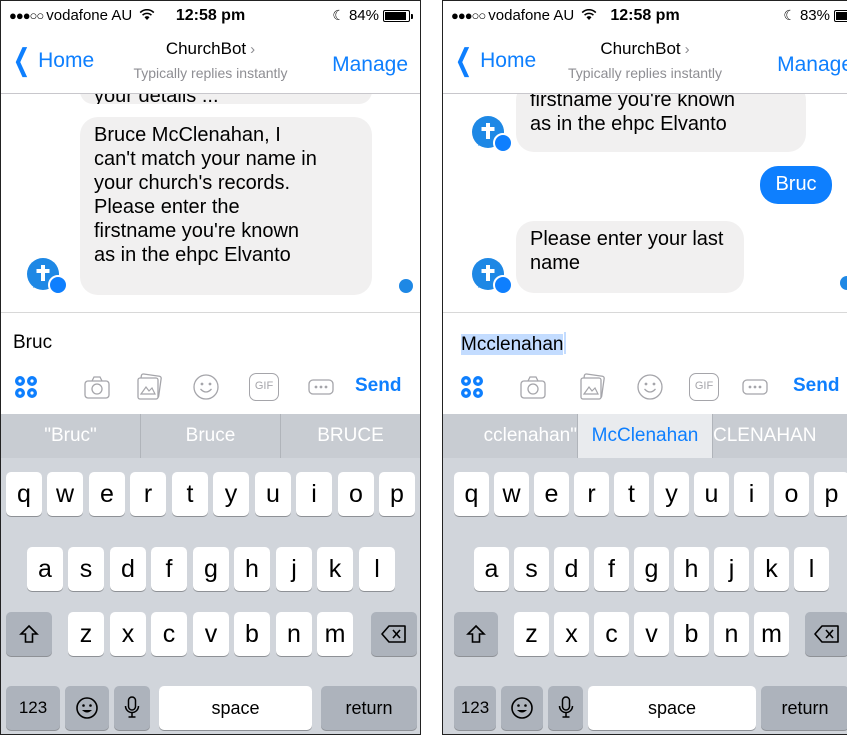 The height and width of the screenshot is (735, 847). What do you see at coordinates (210, 436) in the screenshot?
I see `prediction-item: Bruce` at bounding box center [210, 436].